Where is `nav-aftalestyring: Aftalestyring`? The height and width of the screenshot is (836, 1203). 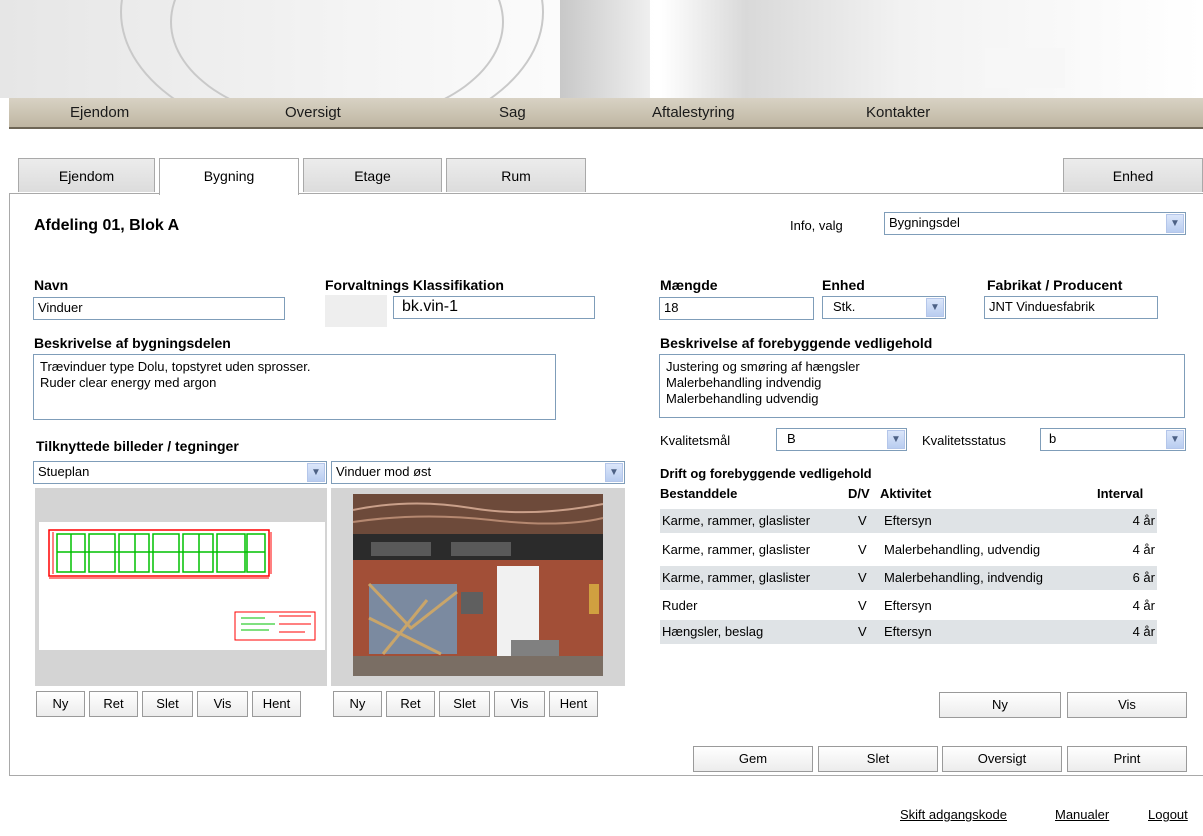
nav-aftalestyring: Aftalestyring is located at coordinates (693, 112).